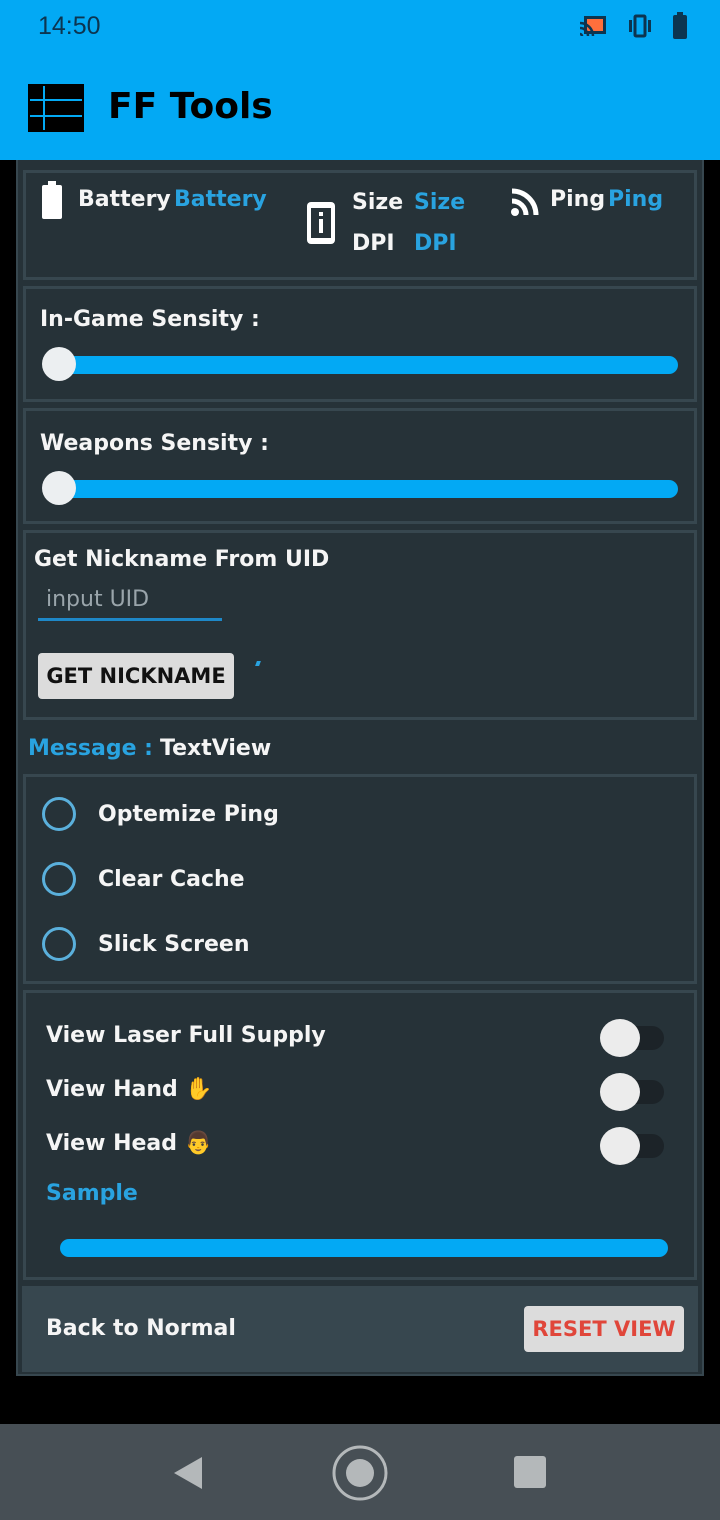  What do you see at coordinates (130, 601) in the screenshot?
I see `uid-input` at bounding box center [130, 601].